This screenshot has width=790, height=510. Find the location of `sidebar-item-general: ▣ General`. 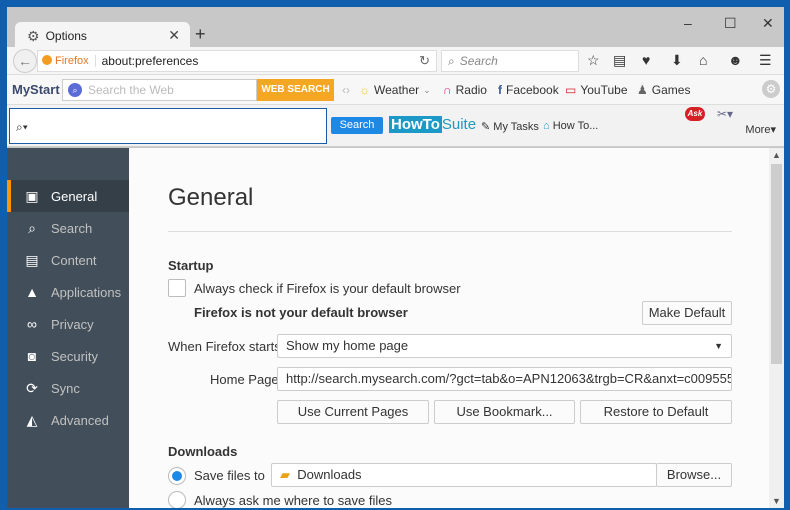

sidebar-item-general: ▣ General is located at coordinates (68, 196).